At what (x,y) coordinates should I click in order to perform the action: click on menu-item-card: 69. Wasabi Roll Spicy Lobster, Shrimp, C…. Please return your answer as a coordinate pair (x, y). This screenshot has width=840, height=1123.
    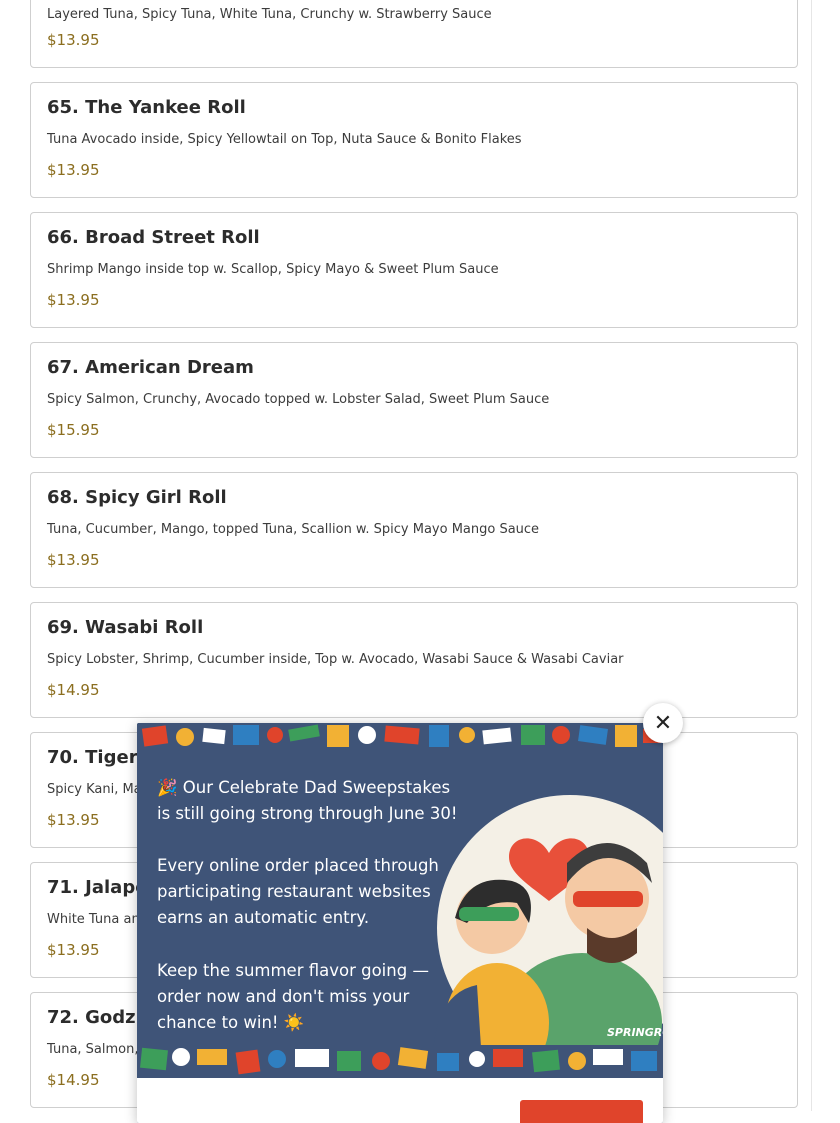
    Looking at the image, I should click on (414, 660).